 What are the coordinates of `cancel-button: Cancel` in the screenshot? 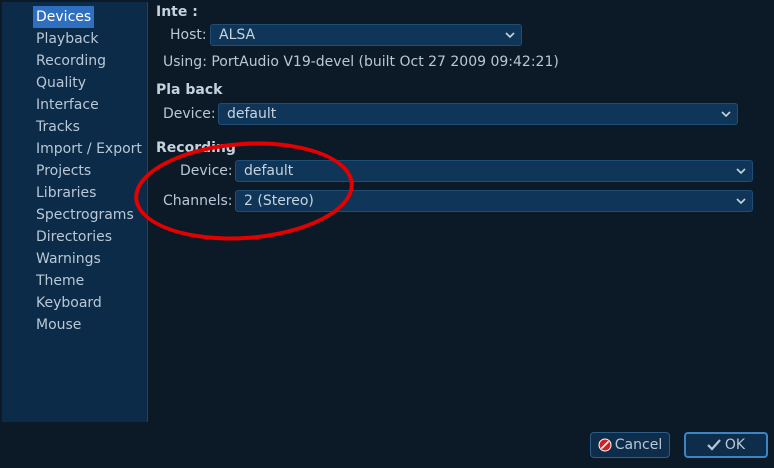 It's located at (630, 445).